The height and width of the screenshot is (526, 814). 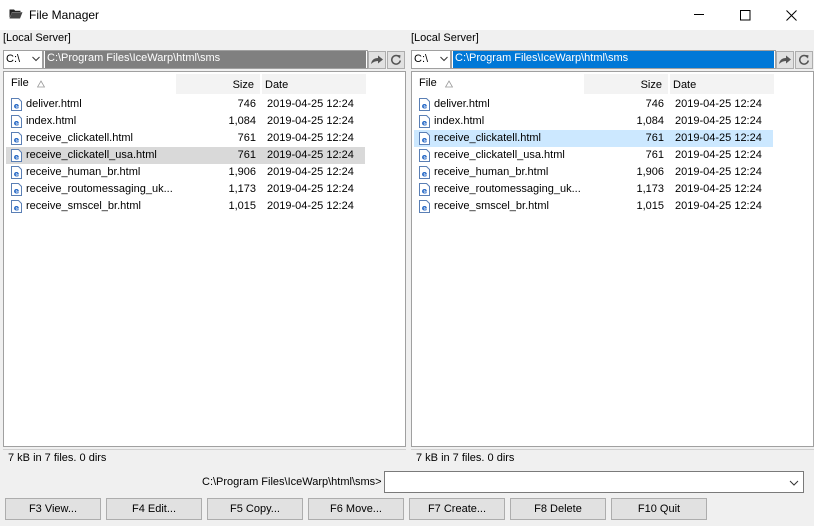 I want to click on file-name: receive_human_br.html, so click(x=83, y=172).